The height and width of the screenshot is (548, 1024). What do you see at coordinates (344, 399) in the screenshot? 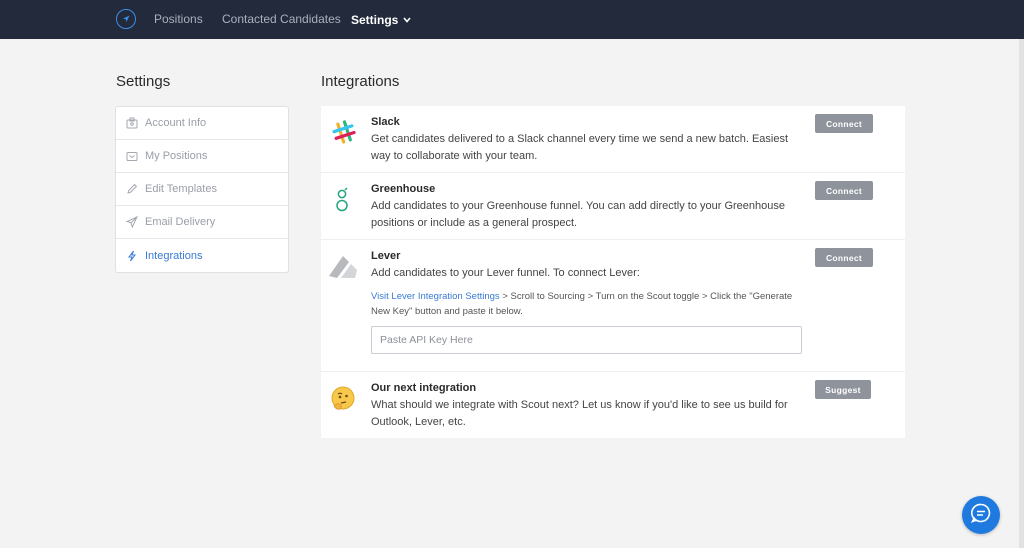
I see `thinking-face-icon` at bounding box center [344, 399].